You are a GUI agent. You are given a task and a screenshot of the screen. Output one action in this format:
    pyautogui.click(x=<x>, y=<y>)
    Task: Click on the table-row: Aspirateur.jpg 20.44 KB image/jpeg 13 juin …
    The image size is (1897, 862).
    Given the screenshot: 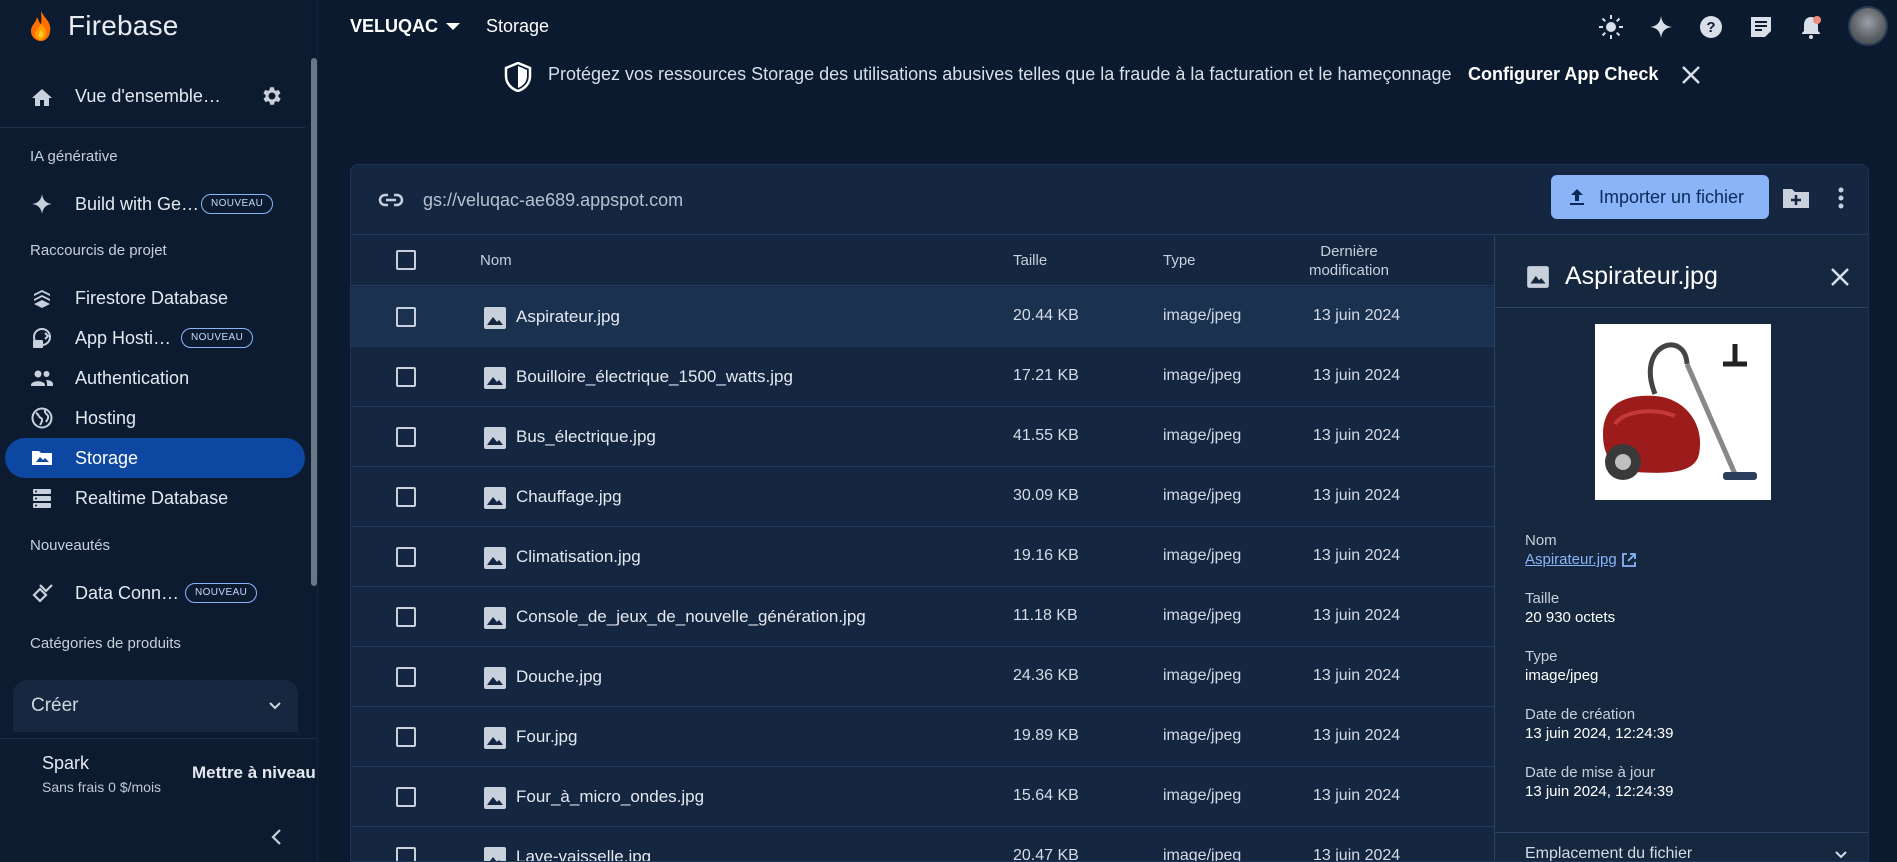 What is the action you would take?
    pyautogui.click(x=922, y=317)
    